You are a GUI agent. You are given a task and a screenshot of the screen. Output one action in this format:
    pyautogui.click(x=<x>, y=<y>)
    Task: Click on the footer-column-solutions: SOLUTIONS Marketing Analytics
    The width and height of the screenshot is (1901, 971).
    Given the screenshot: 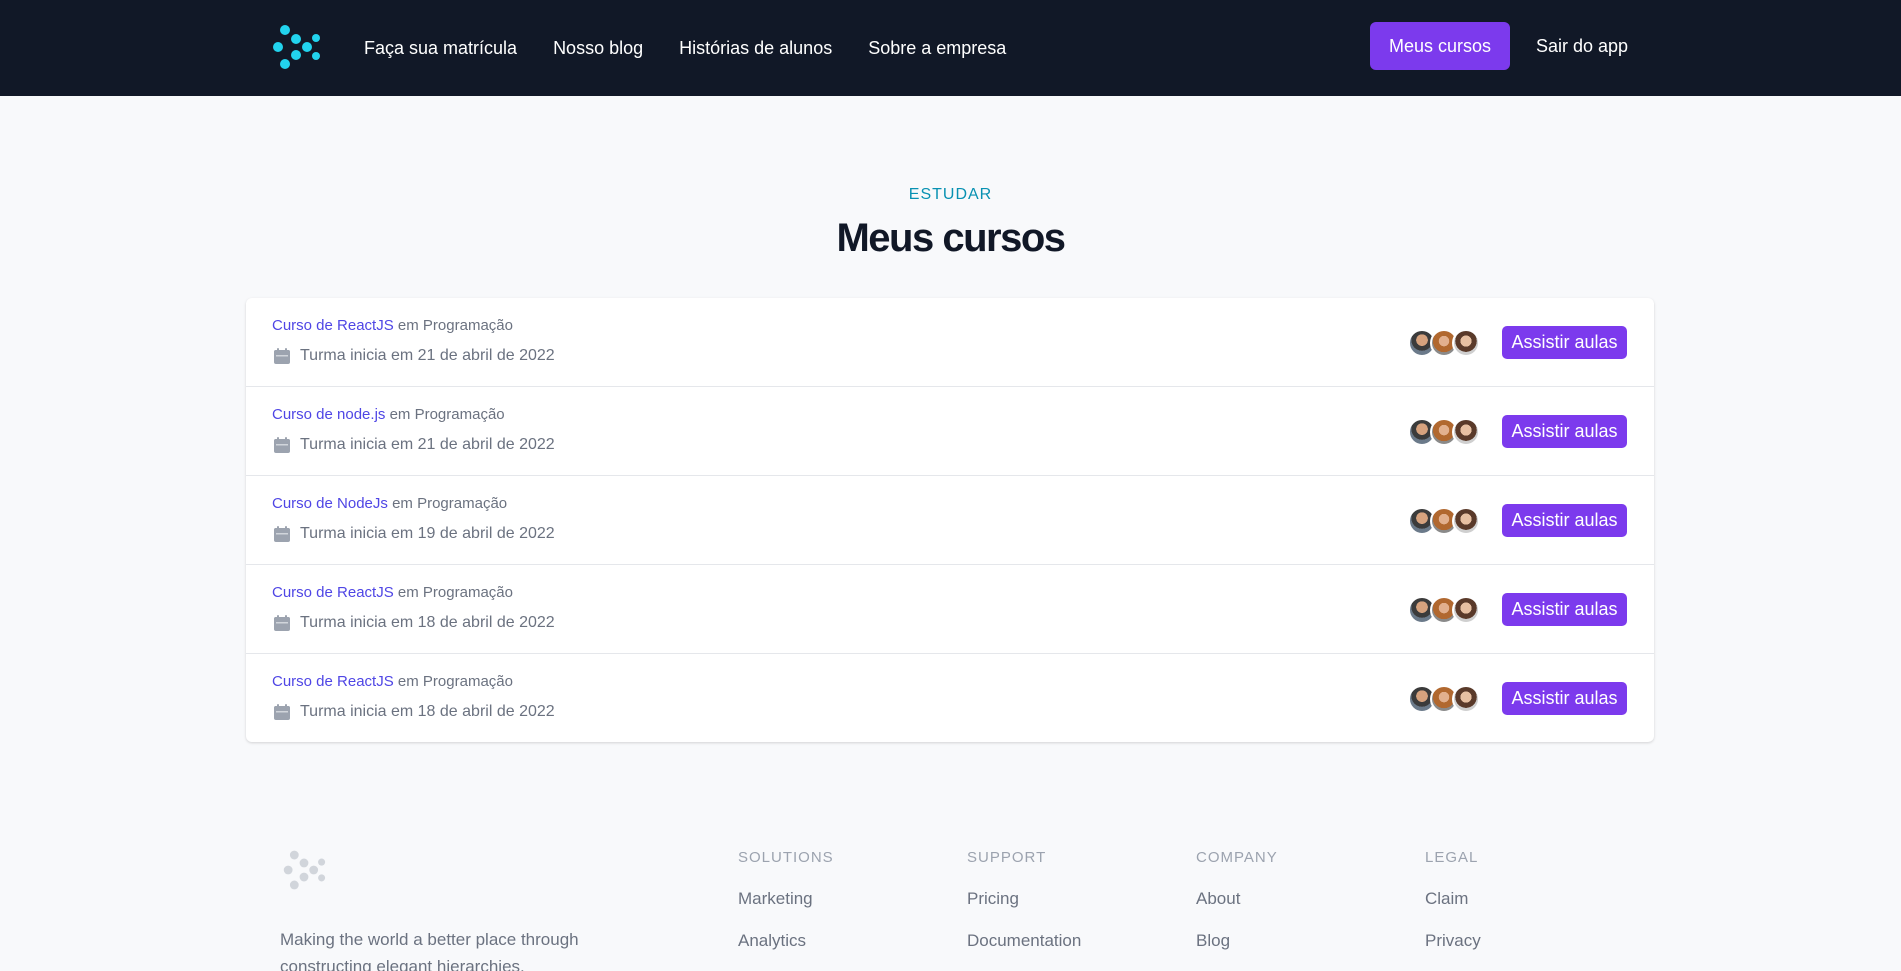 What is the action you would take?
    pyautogui.click(x=786, y=900)
    